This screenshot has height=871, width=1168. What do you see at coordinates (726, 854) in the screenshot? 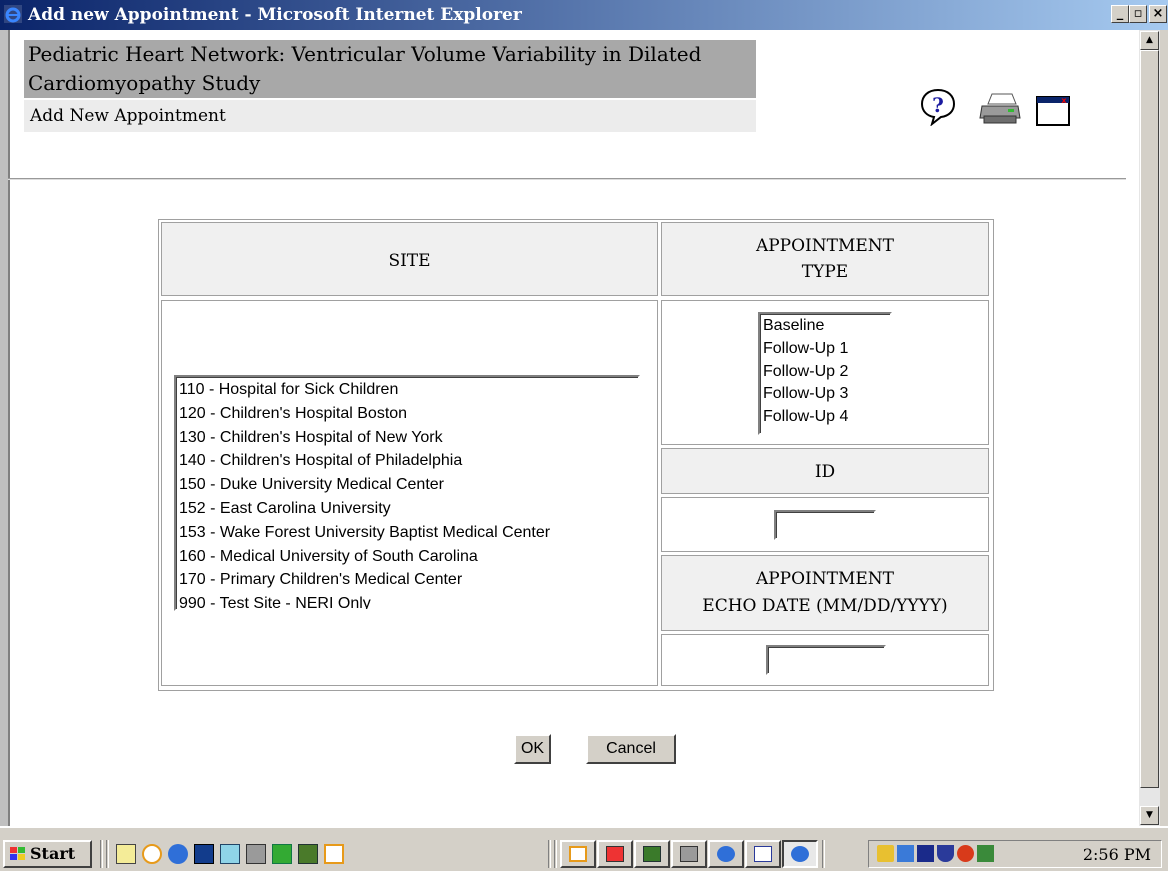
I see `taskbar-button-ie` at bounding box center [726, 854].